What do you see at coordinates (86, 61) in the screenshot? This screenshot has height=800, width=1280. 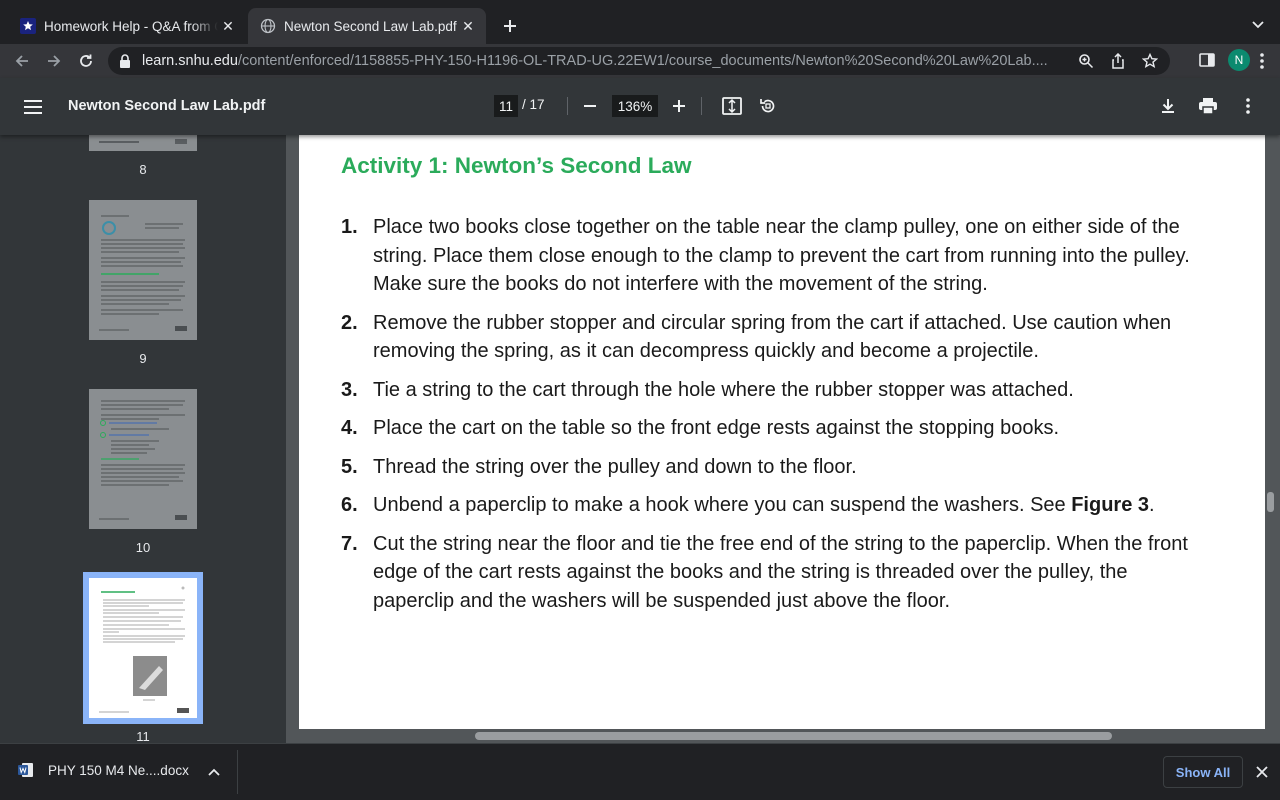 I see `reload-icon` at bounding box center [86, 61].